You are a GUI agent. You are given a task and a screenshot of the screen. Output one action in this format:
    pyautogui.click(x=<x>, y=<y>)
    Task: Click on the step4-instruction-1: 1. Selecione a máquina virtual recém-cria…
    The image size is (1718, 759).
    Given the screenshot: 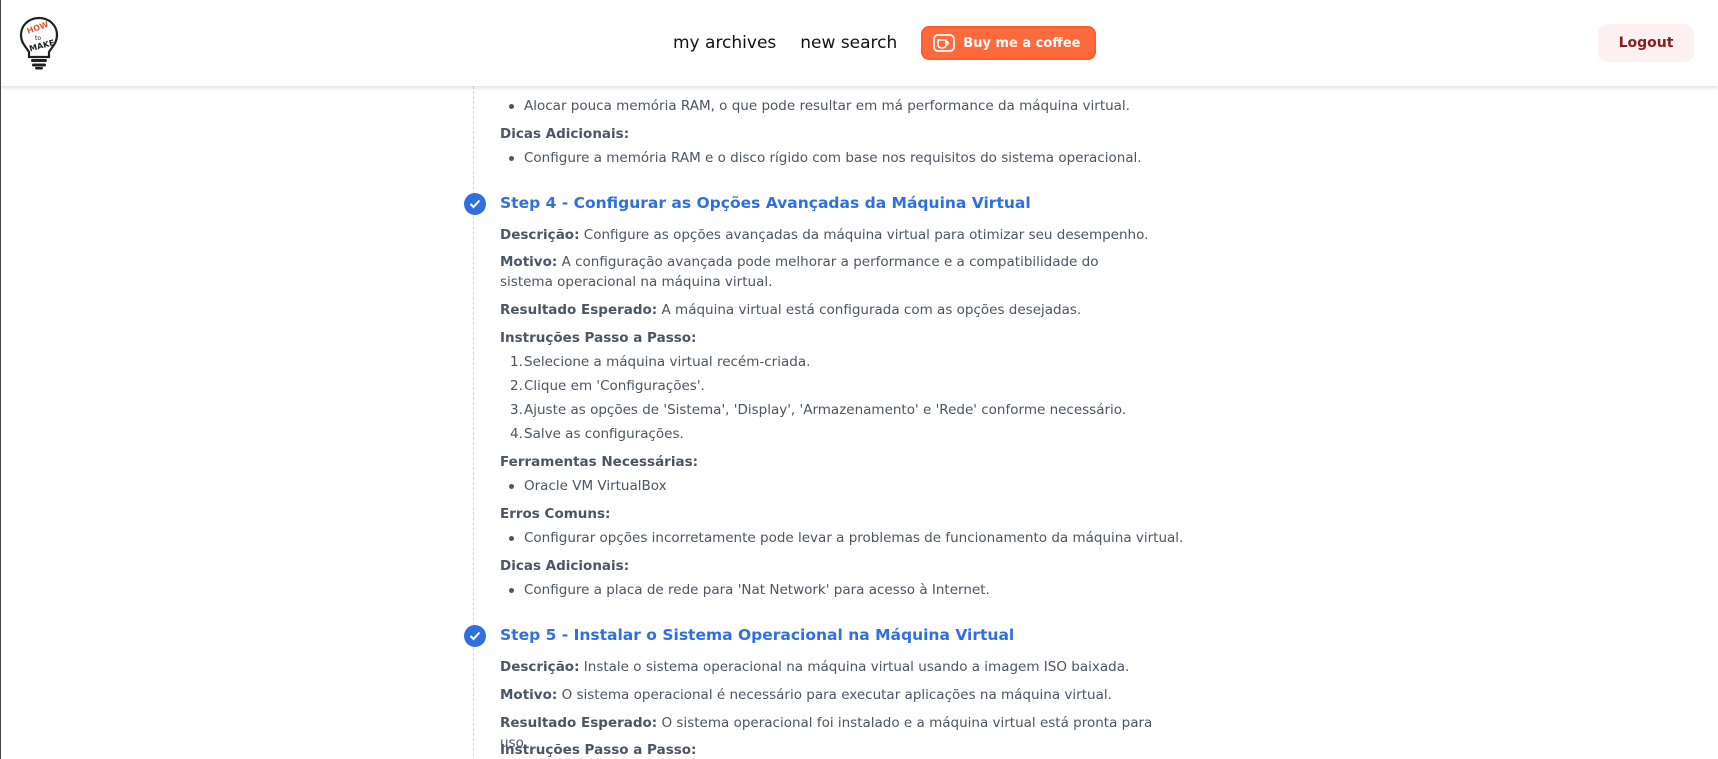 What is the action you would take?
    pyautogui.click(x=660, y=362)
    